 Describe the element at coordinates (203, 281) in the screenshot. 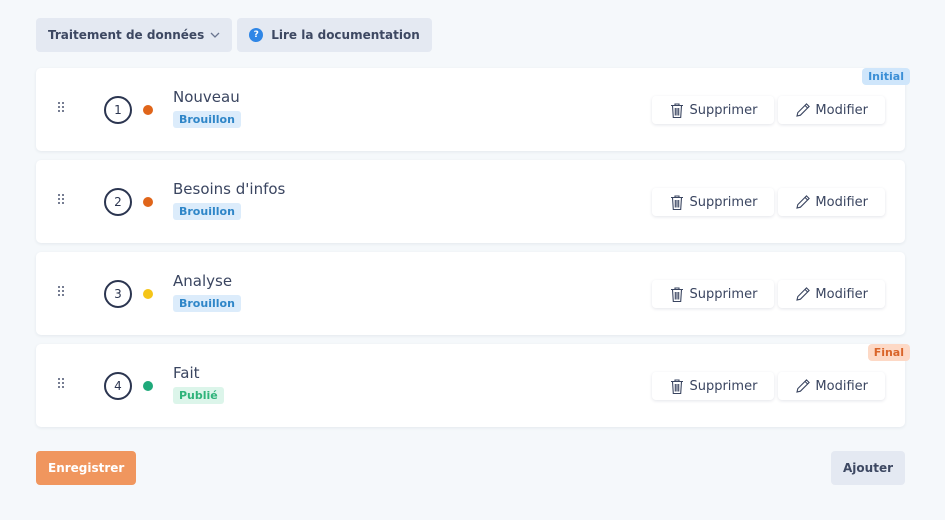

I see `state-name: Analyse` at that location.